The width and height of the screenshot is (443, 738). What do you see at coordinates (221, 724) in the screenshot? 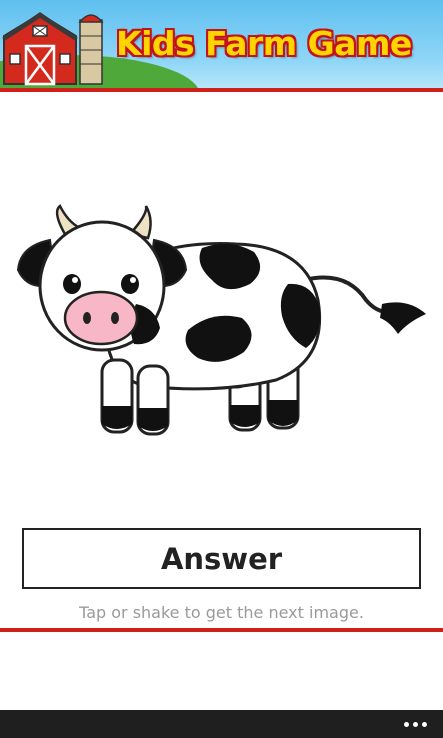
I see `app-bar` at bounding box center [221, 724].